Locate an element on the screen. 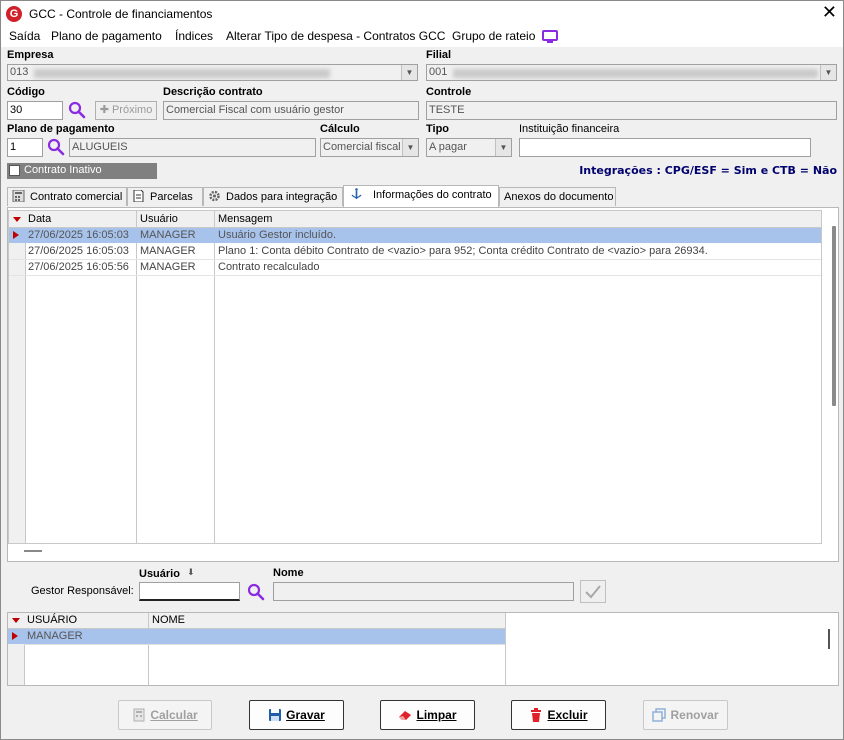 The image size is (844, 740). tipo-value: A pagar is located at coordinates (448, 147).